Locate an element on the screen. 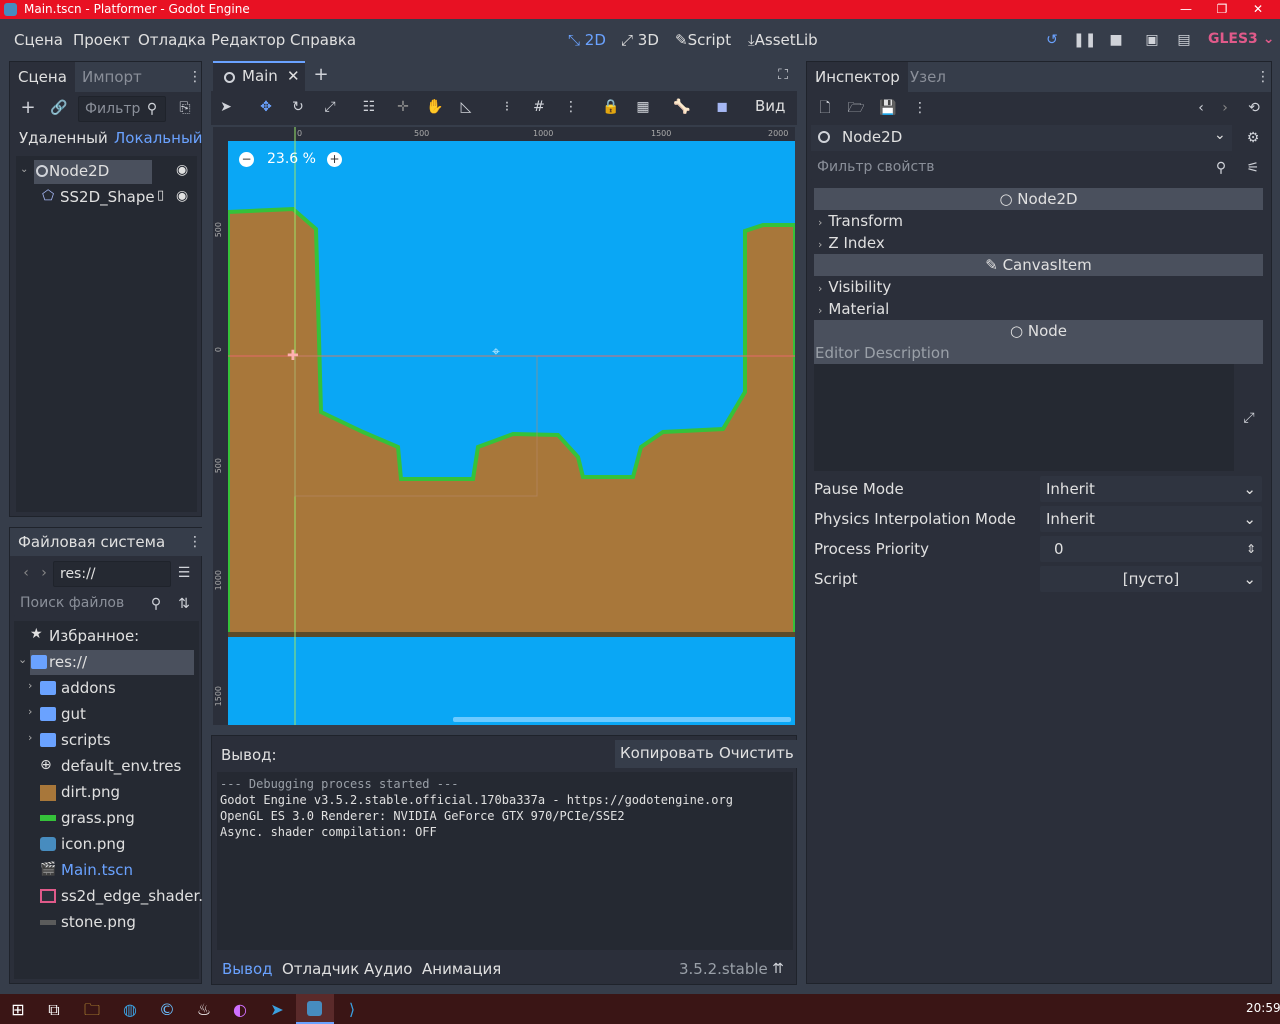 This screenshot has height=1024, width=1280. group-icon: ▦ is located at coordinates (643, 107).